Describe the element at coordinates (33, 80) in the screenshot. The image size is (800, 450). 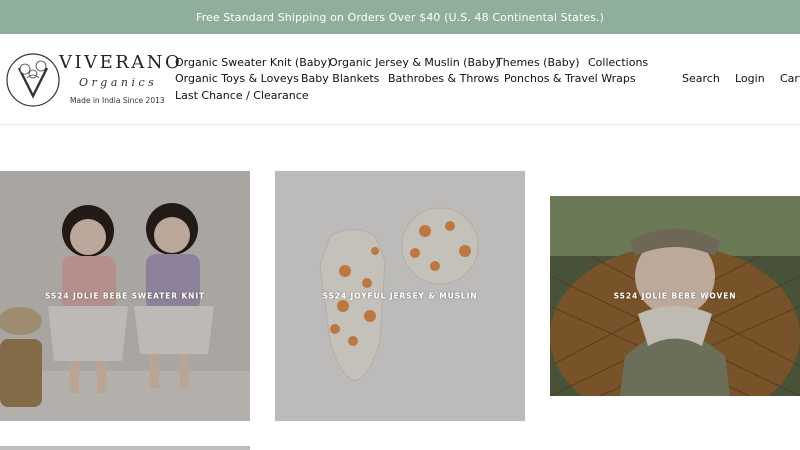
I see `cotton-logo-icon` at that location.